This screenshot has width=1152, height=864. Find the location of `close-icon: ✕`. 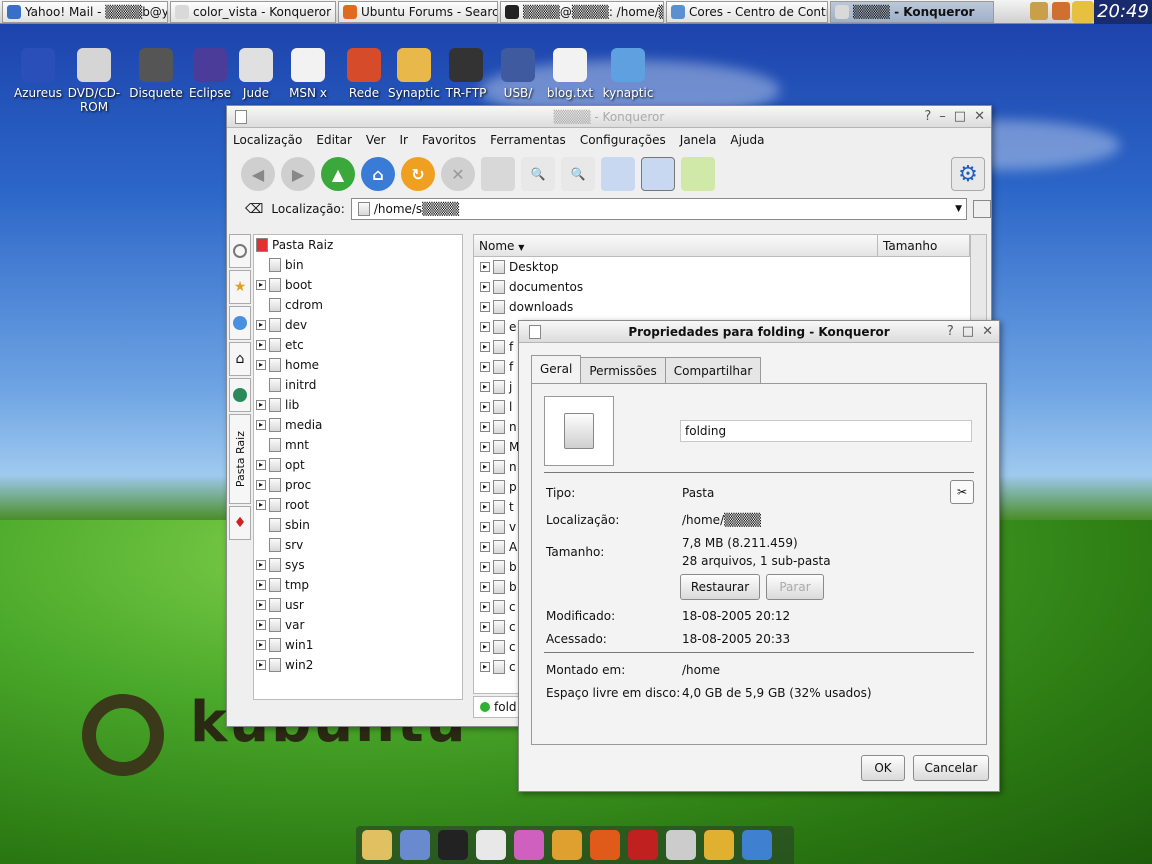

close-icon: ✕ is located at coordinates (979, 117).